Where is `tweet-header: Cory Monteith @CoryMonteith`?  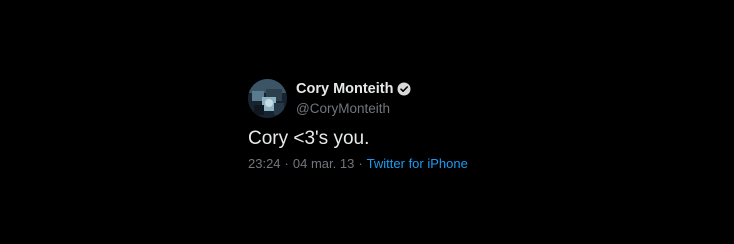 tweet-header: Cory Monteith @CoryMonteith is located at coordinates (378, 98).